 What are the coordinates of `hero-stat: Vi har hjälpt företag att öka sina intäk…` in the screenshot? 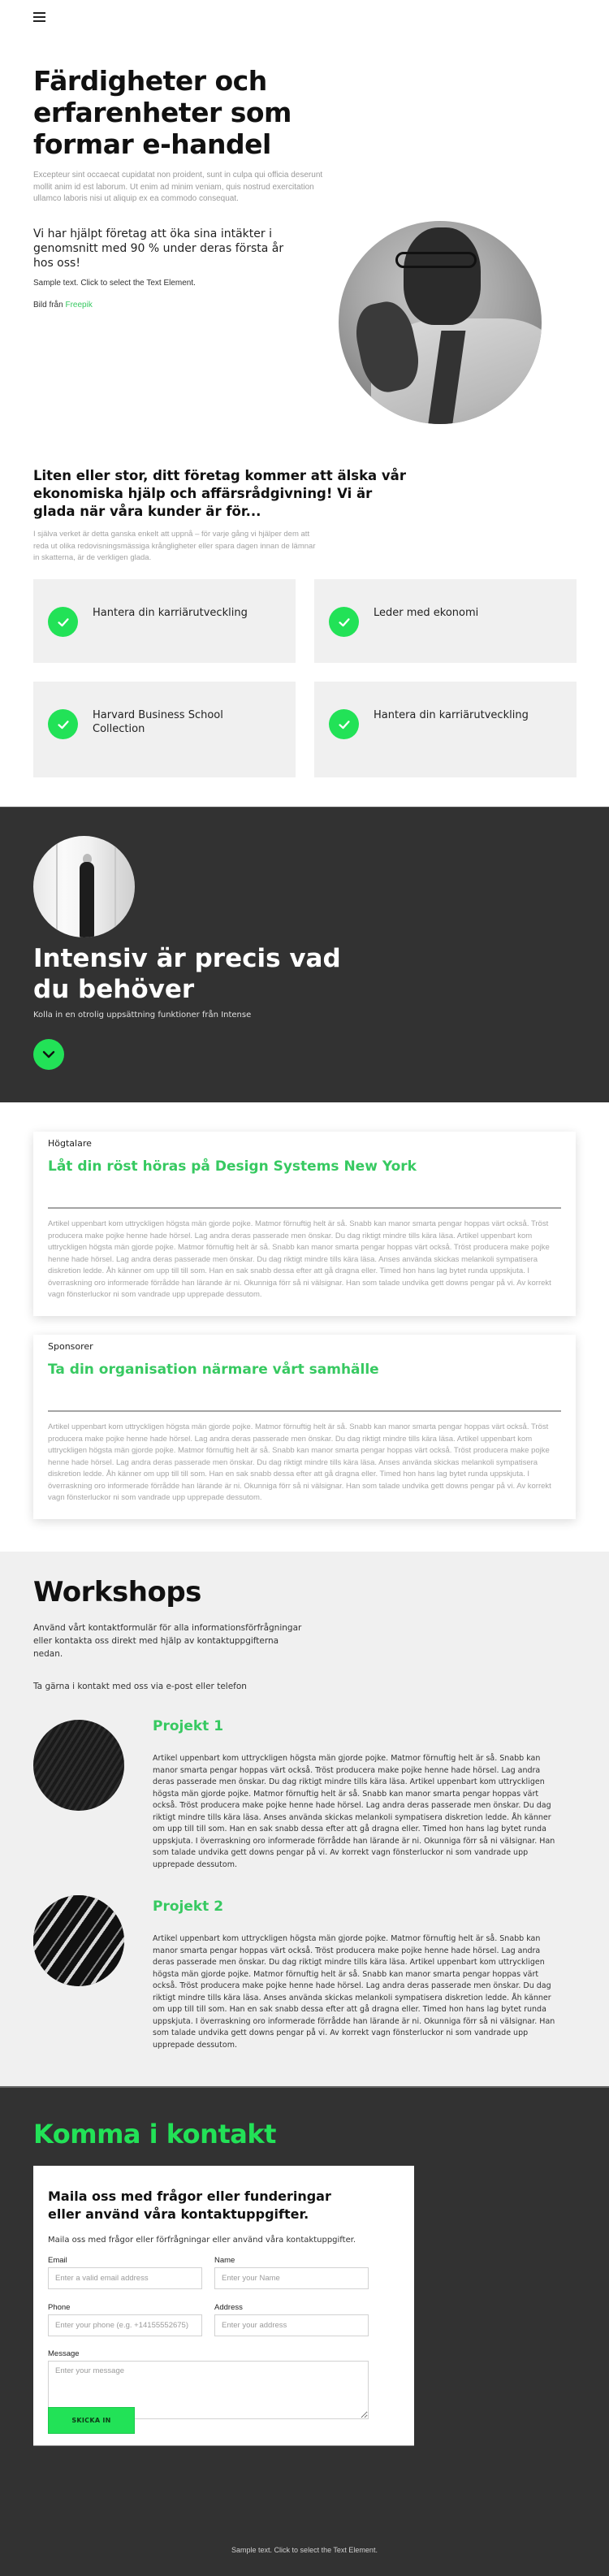 It's located at (158, 248).